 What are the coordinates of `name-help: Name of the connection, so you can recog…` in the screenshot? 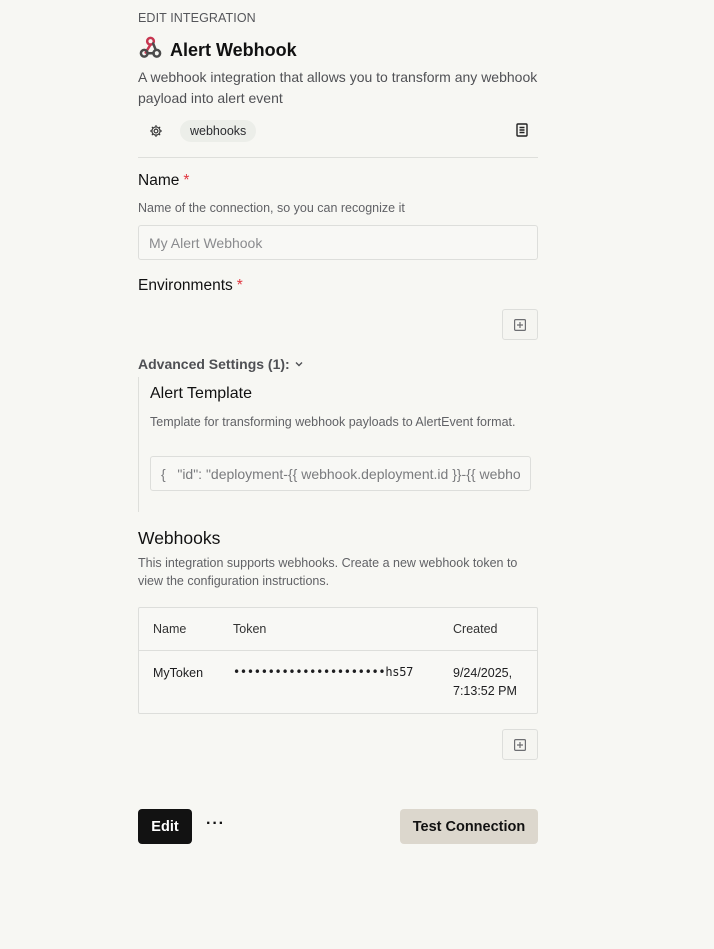 It's located at (271, 208).